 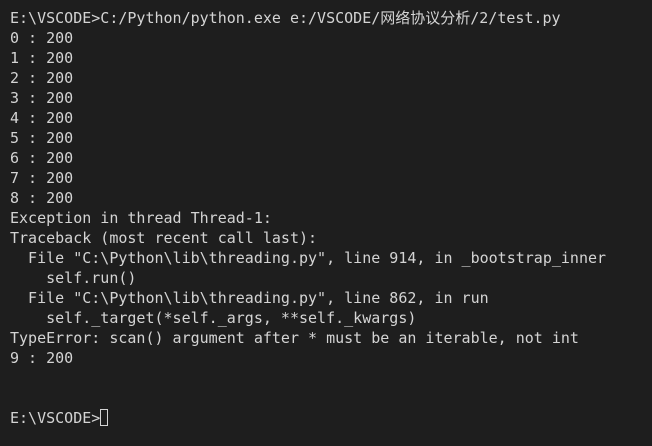 I want to click on terminal-line: 0 : 200, so click(x=42, y=38).